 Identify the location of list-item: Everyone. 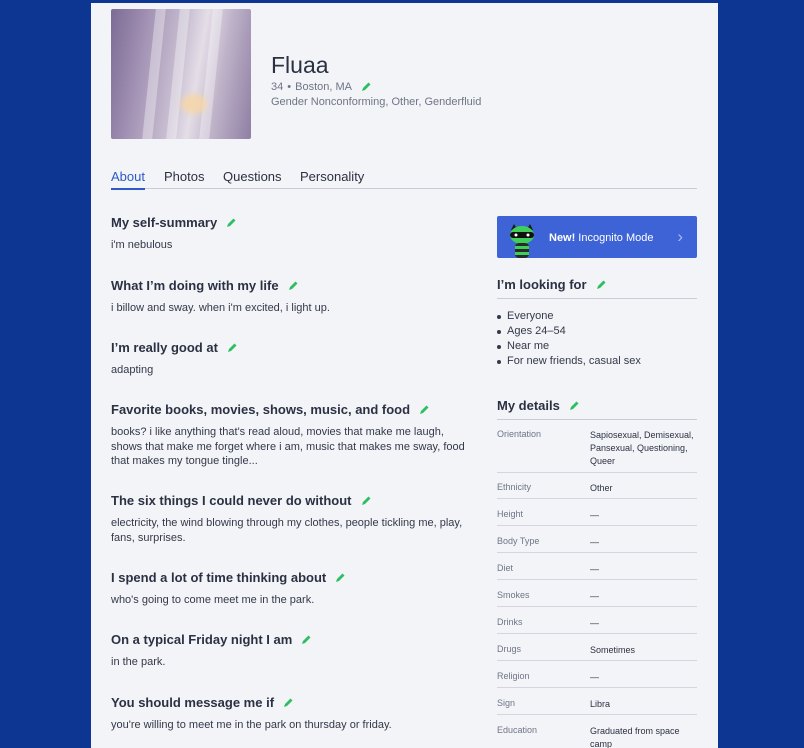
(569, 316).